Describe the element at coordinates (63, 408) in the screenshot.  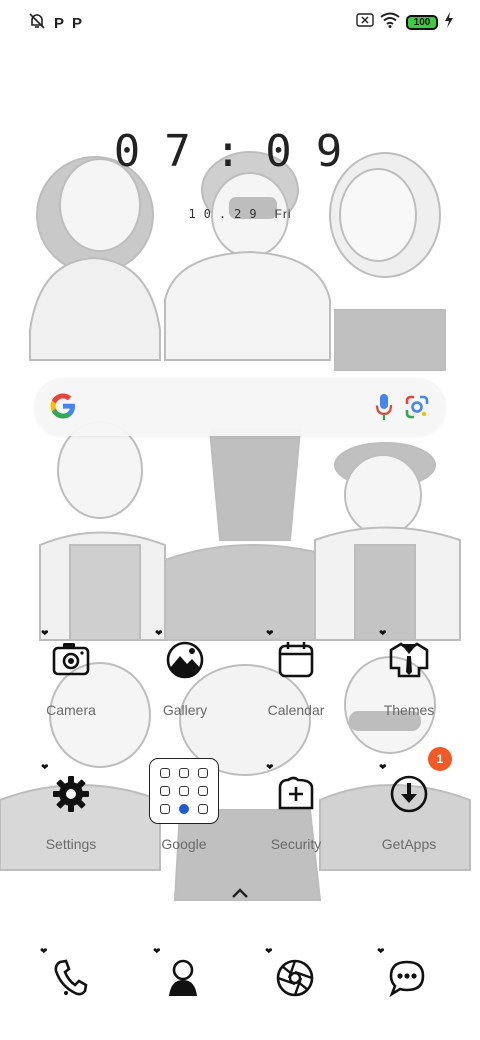
I see `google-g-icon` at that location.